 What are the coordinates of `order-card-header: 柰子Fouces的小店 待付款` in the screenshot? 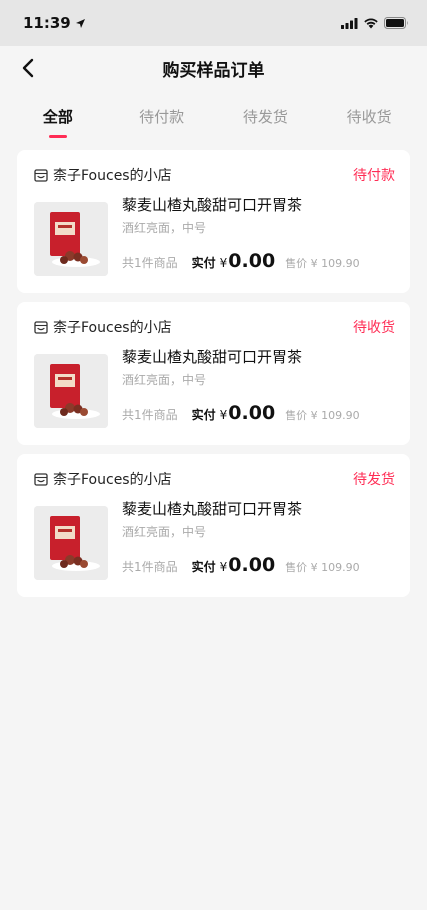 It's located at (214, 175).